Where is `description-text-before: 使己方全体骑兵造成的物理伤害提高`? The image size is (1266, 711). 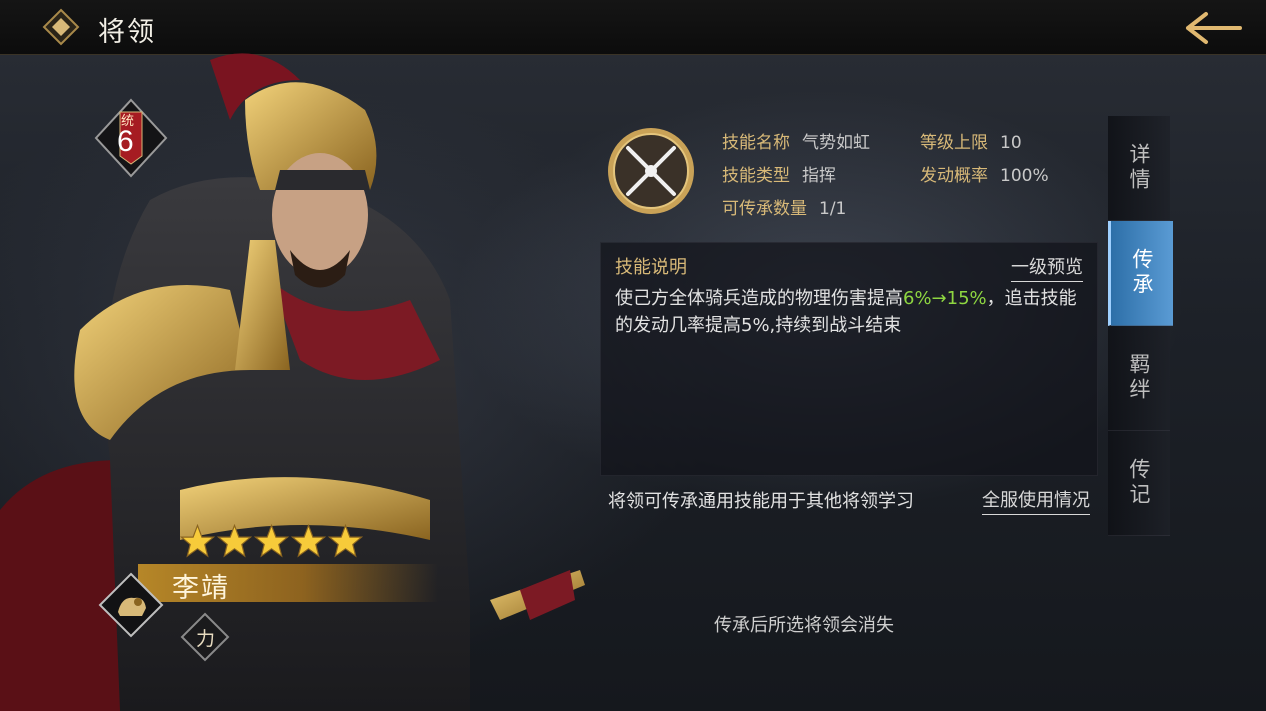 description-text-before: 使己方全体骑兵造成的物理伤害提高 is located at coordinates (759, 298).